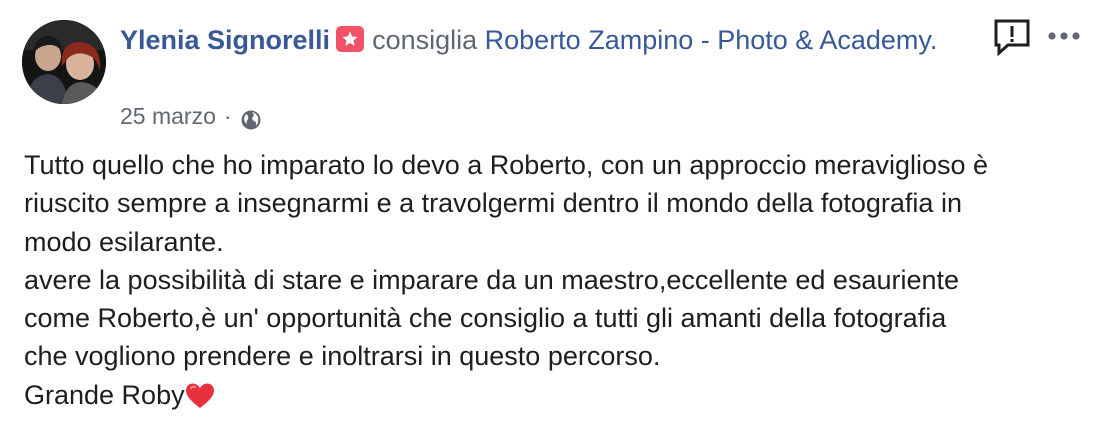 This screenshot has width=1106, height=426. Describe the element at coordinates (1066, 36) in the screenshot. I see `more-options-icon` at that location.